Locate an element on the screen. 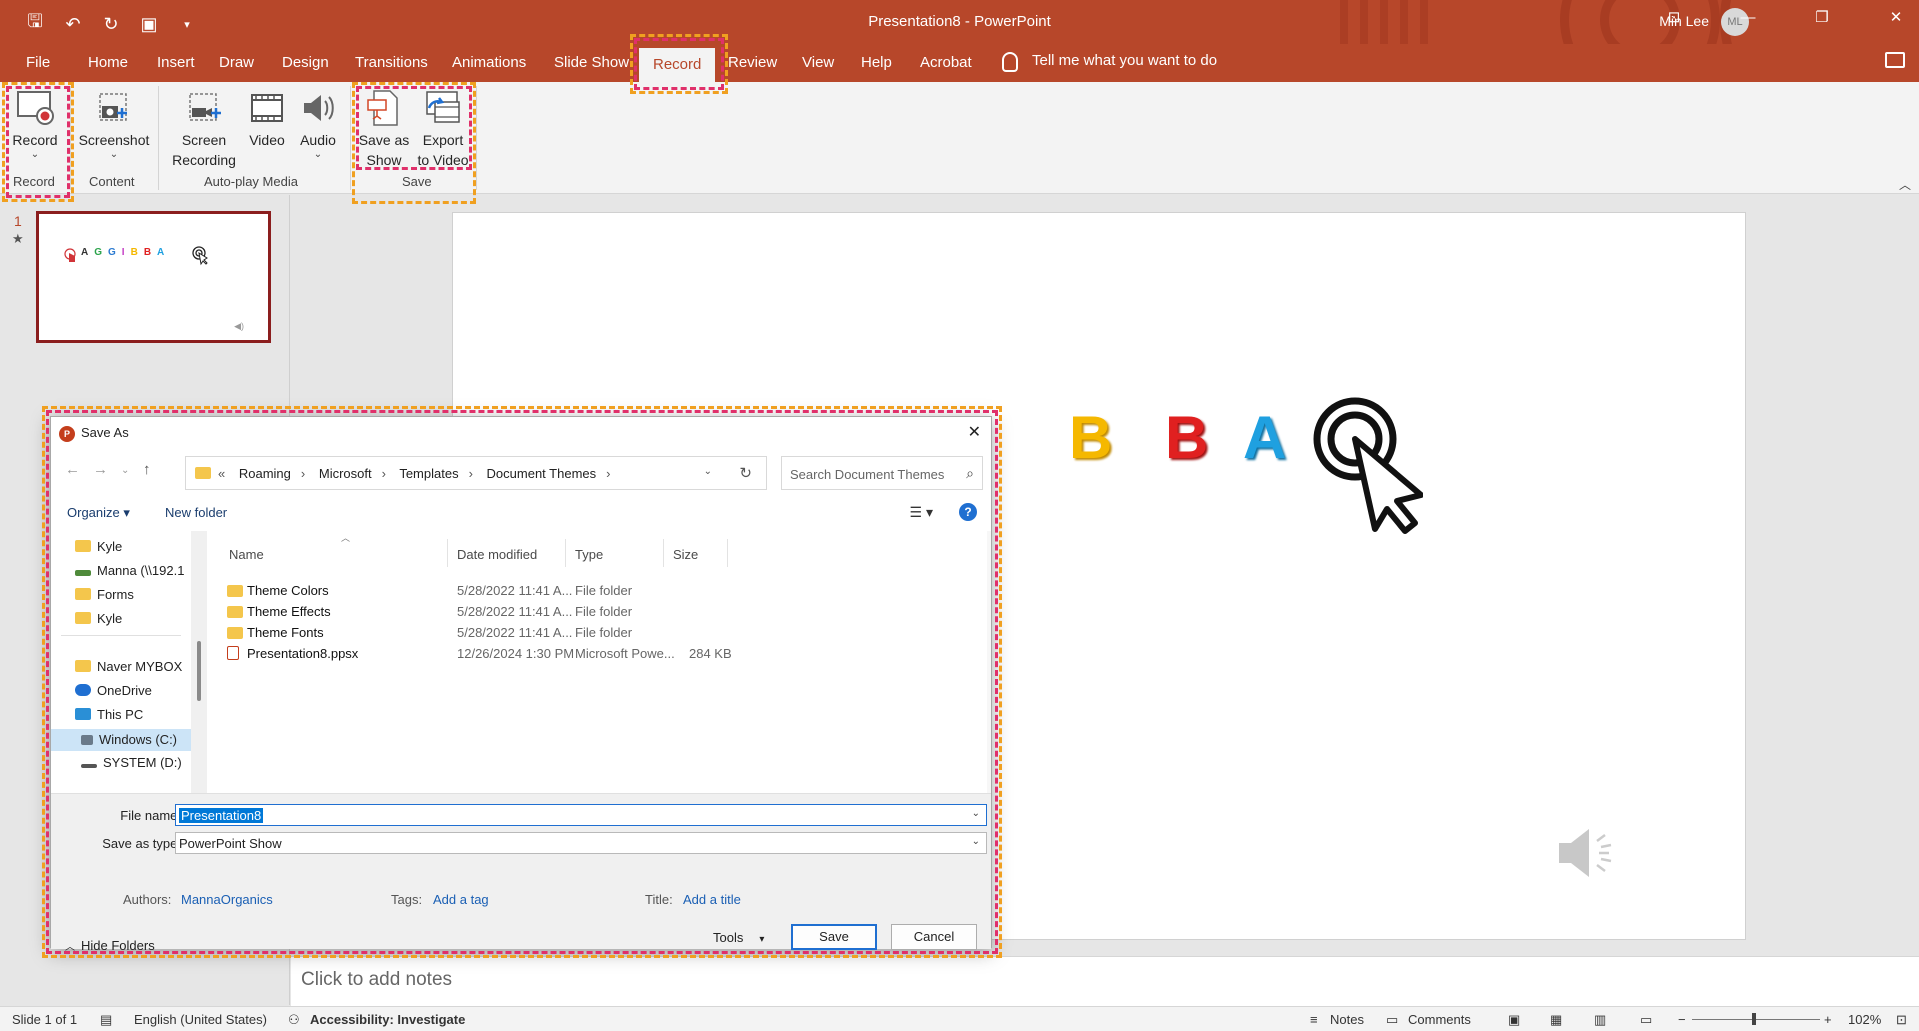 The width and height of the screenshot is (1919, 1031). language-label: English (United States) is located at coordinates (200, 1019).